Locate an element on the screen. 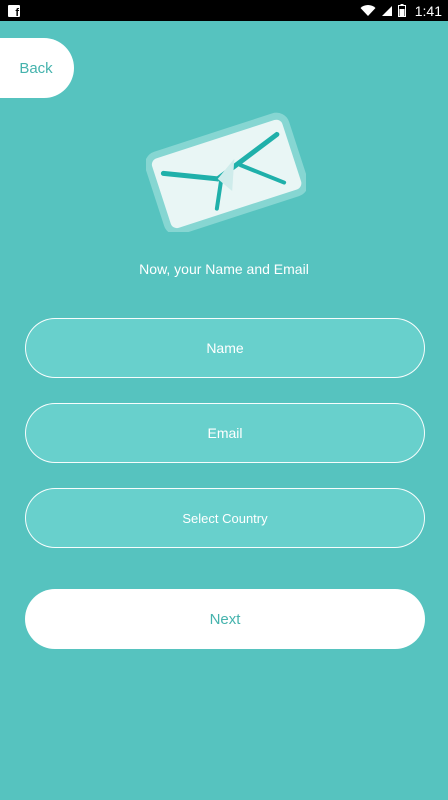 The height and width of the screenshot is (800, 448). email-field is located at coordinates (225, 433).